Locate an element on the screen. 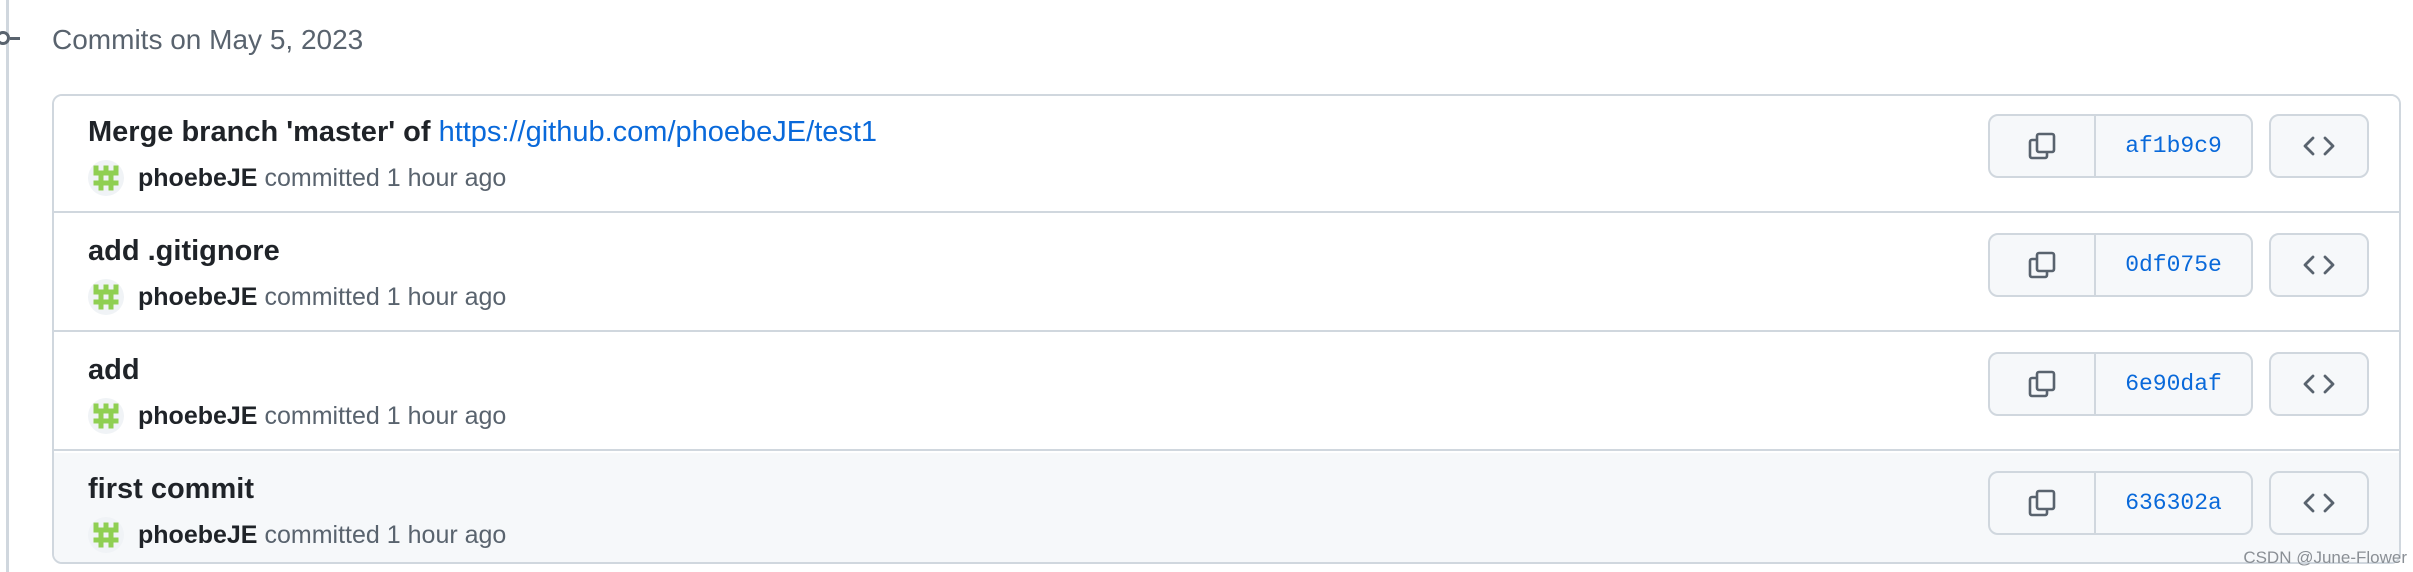  commit-sha-group: 6e90daf is located at coordinates (2120, 384).